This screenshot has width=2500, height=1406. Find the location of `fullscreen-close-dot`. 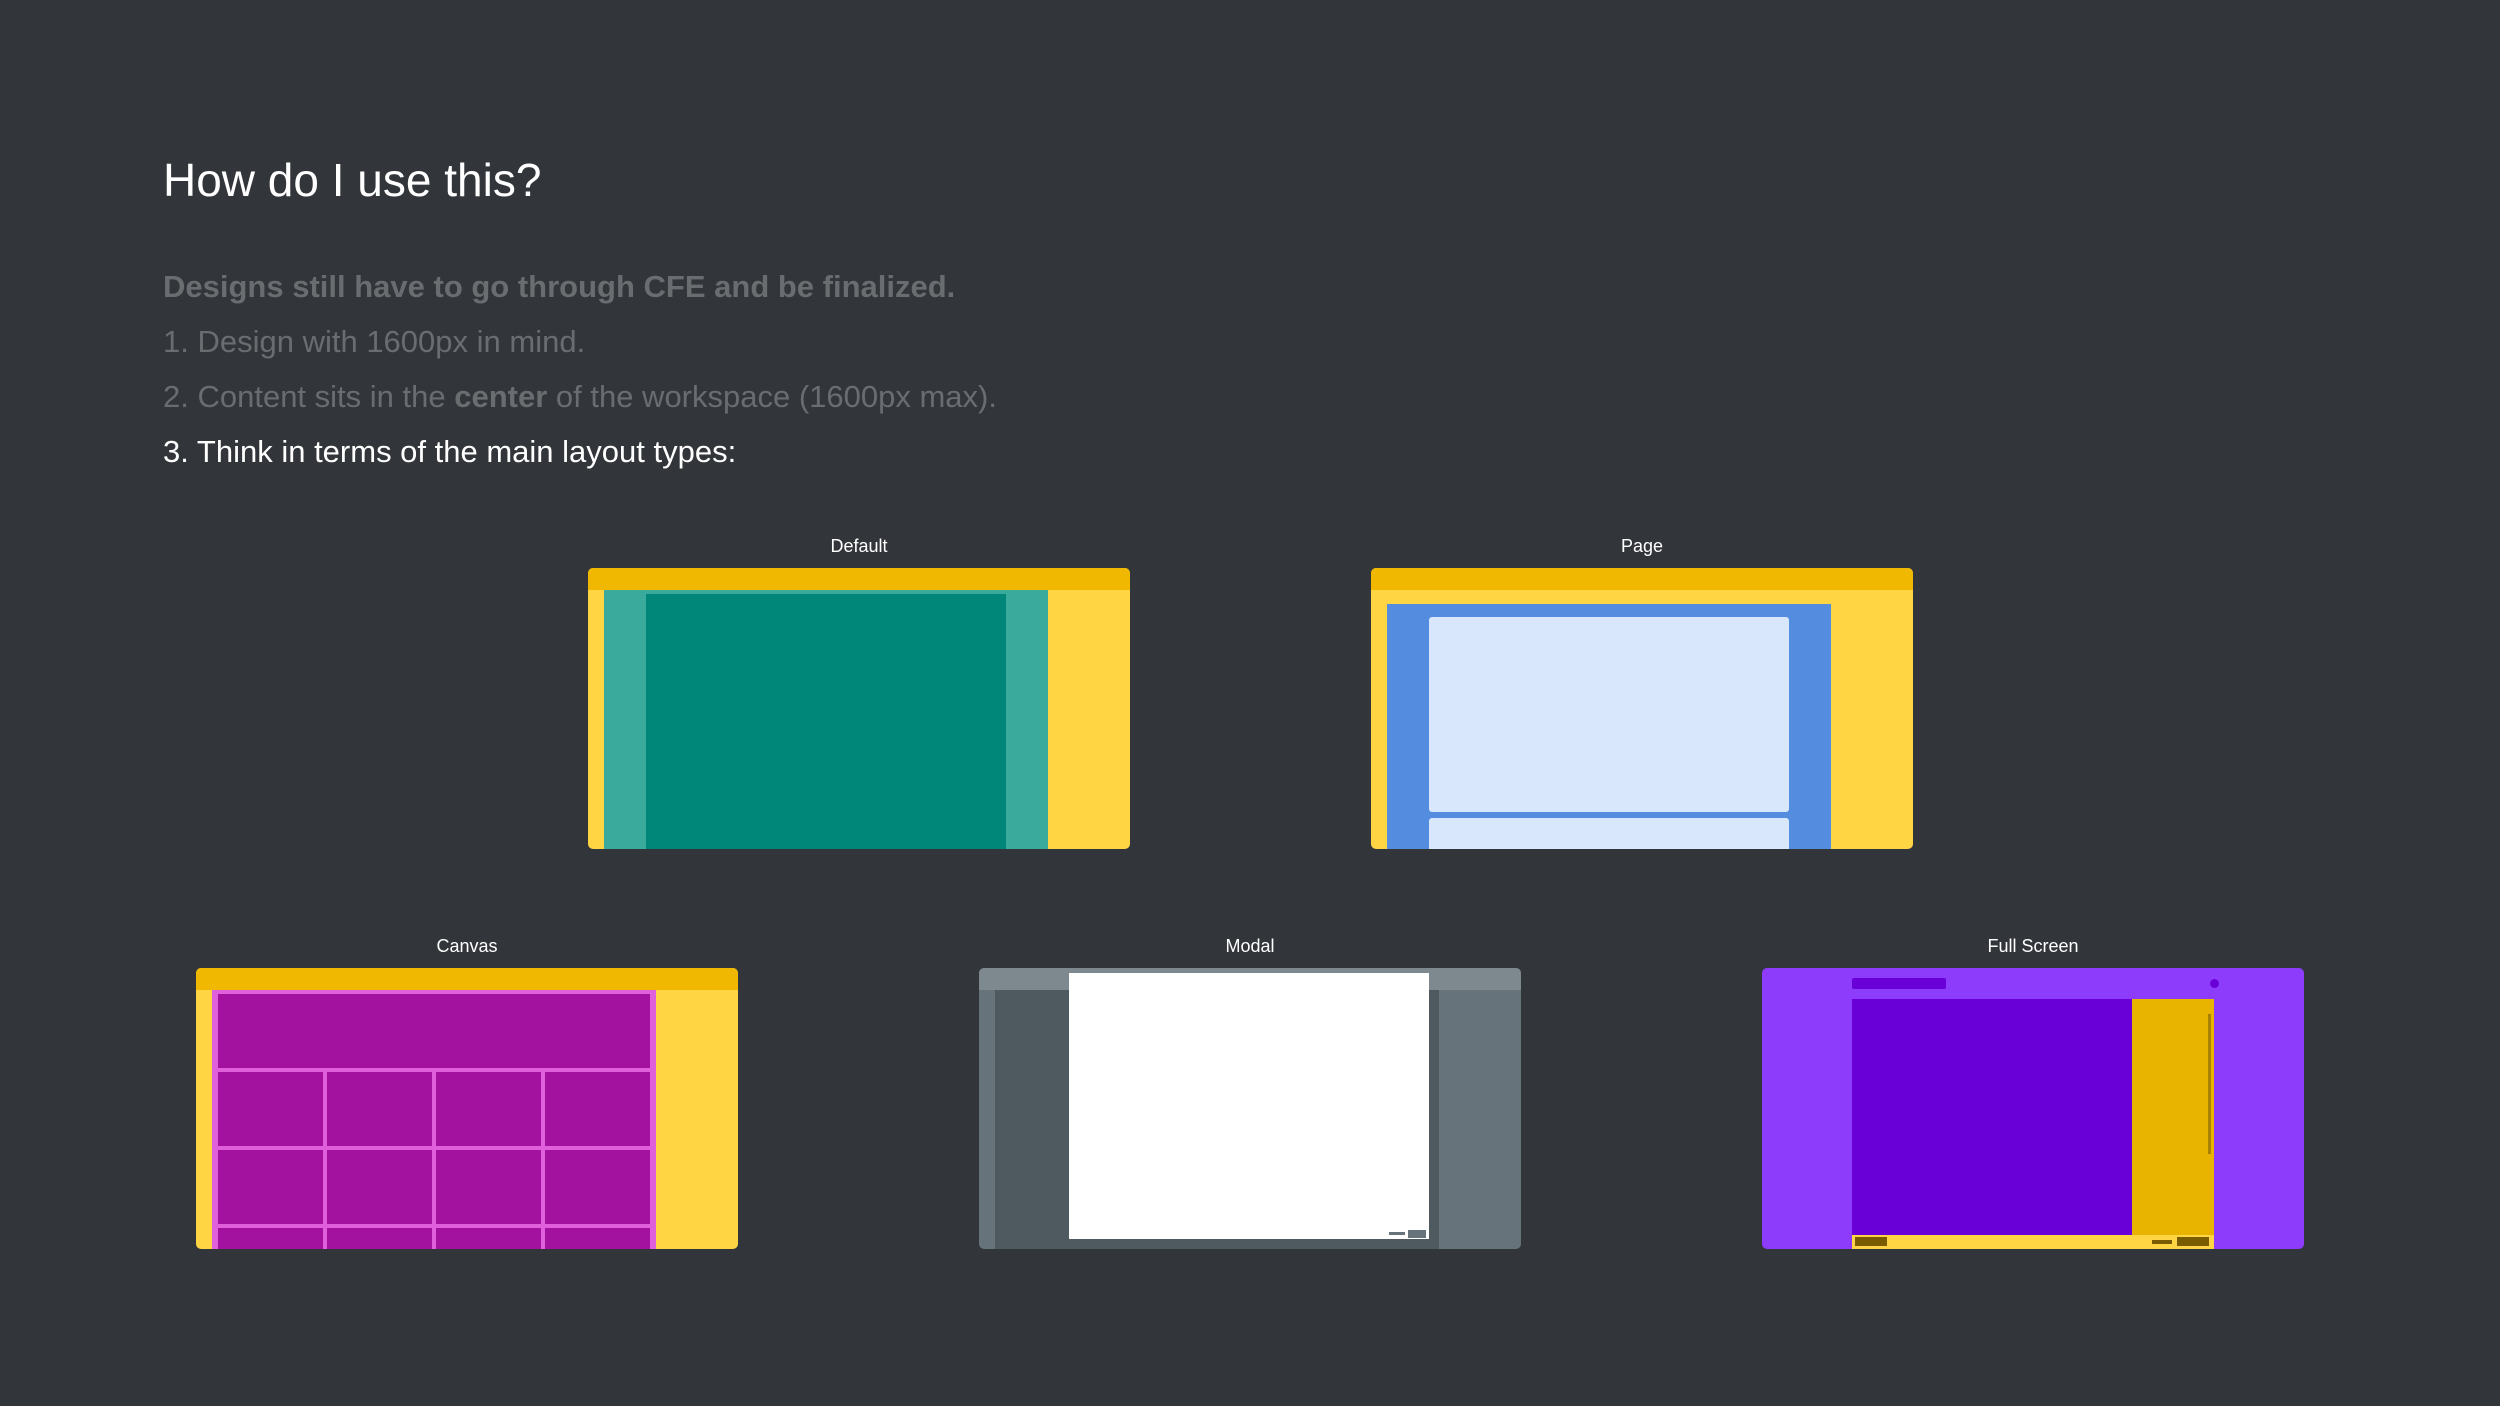

fullscreen-close-dot is located at coordinates (2214, 983).